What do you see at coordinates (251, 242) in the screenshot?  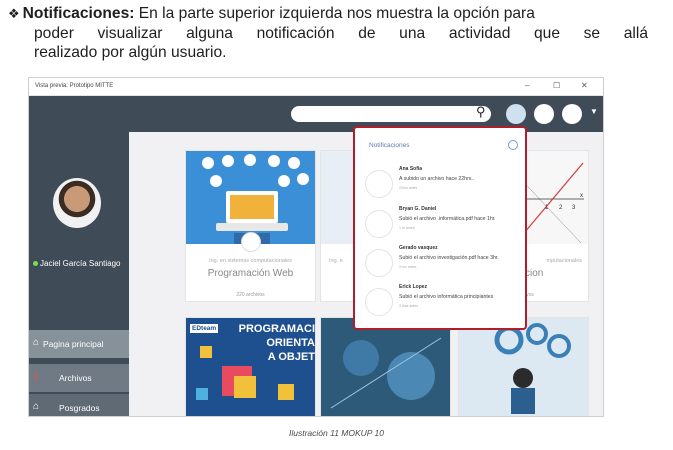 I see `course-card-knob` at bounding box center [251, 242].